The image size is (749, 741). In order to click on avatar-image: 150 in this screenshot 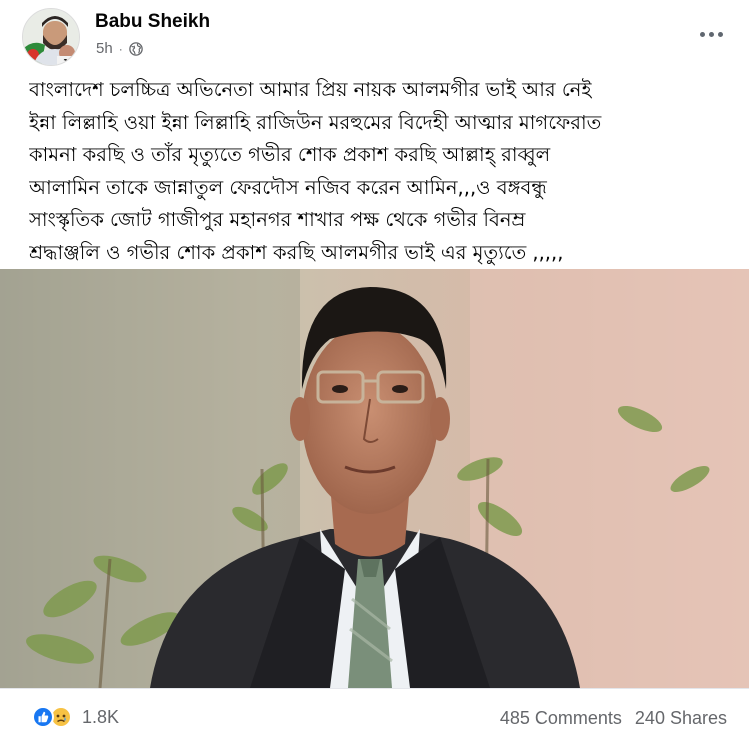, I will do `click(51, 37)`.